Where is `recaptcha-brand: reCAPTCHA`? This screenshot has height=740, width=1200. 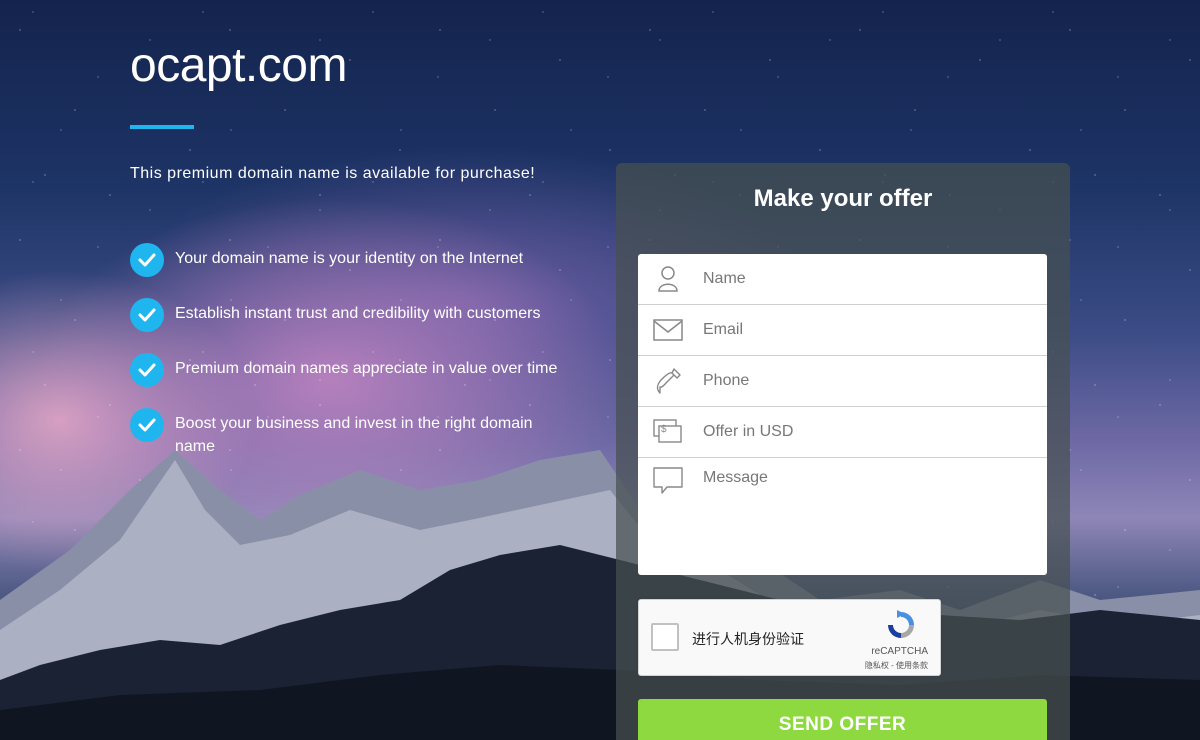
recaptcha-brand: reCAPTCHA is located at coordinates (899, 651).